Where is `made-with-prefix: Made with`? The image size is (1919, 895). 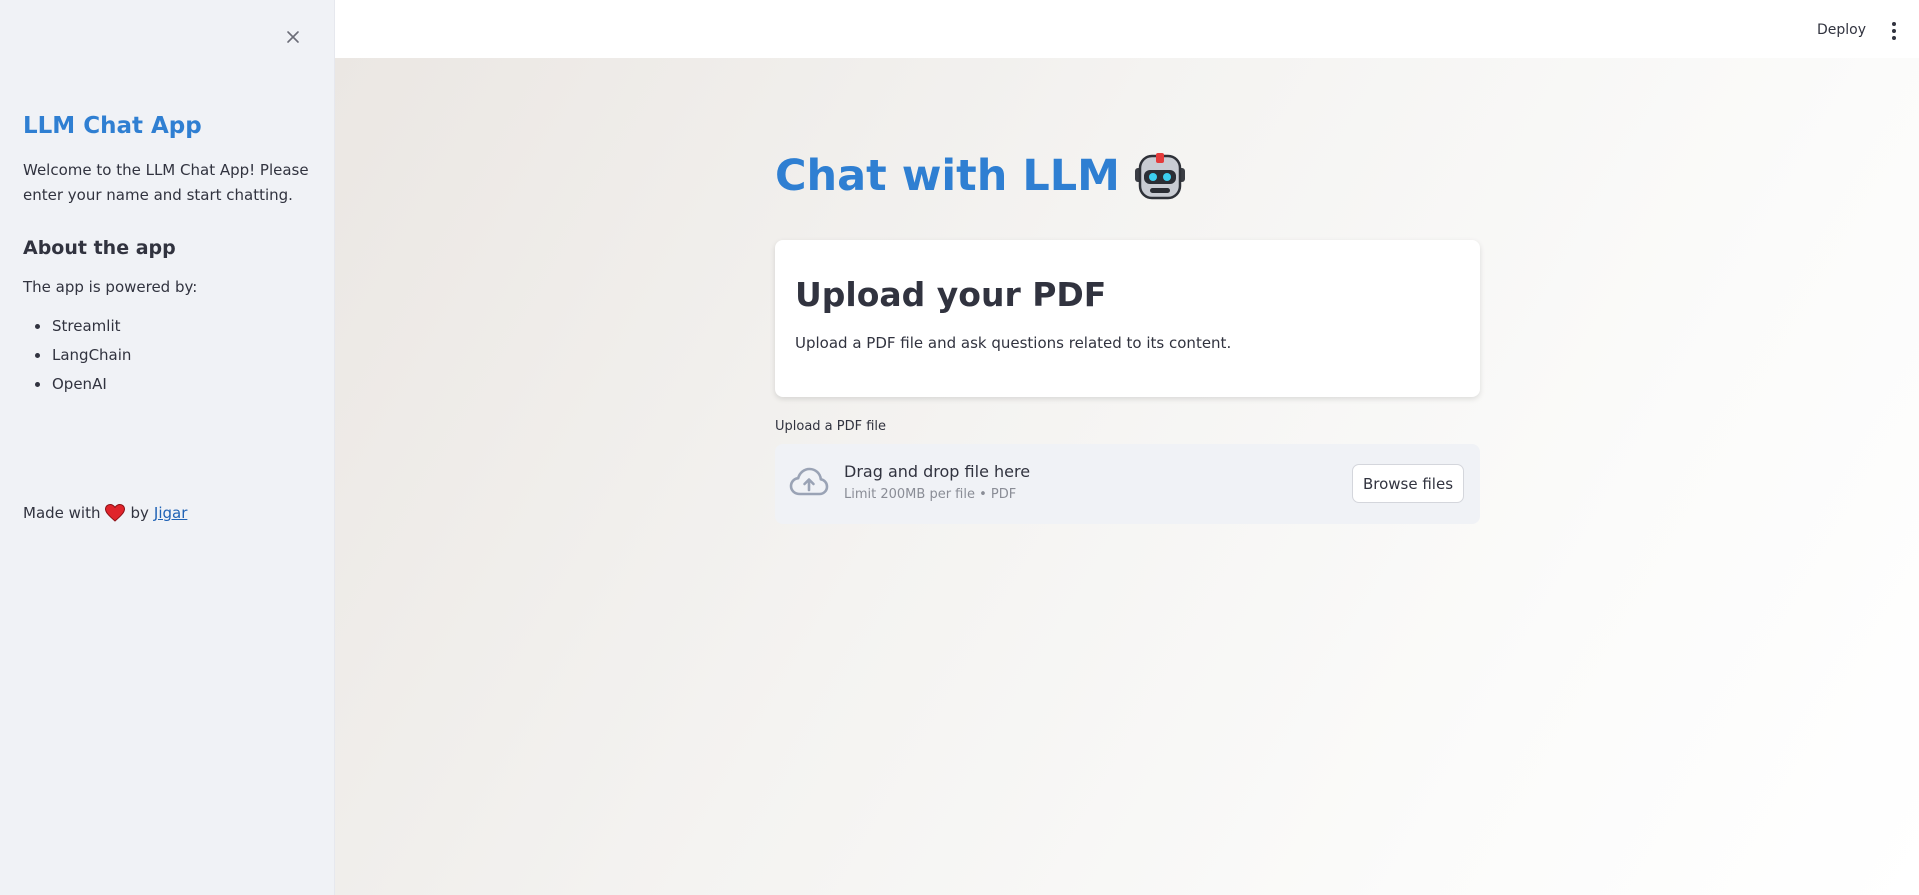 made-with-prefix: Made with is located at coordinates (62, 513).